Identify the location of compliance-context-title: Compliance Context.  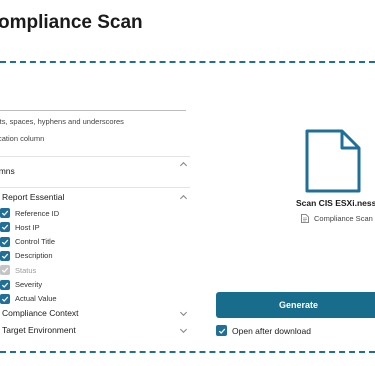
(40, 313).